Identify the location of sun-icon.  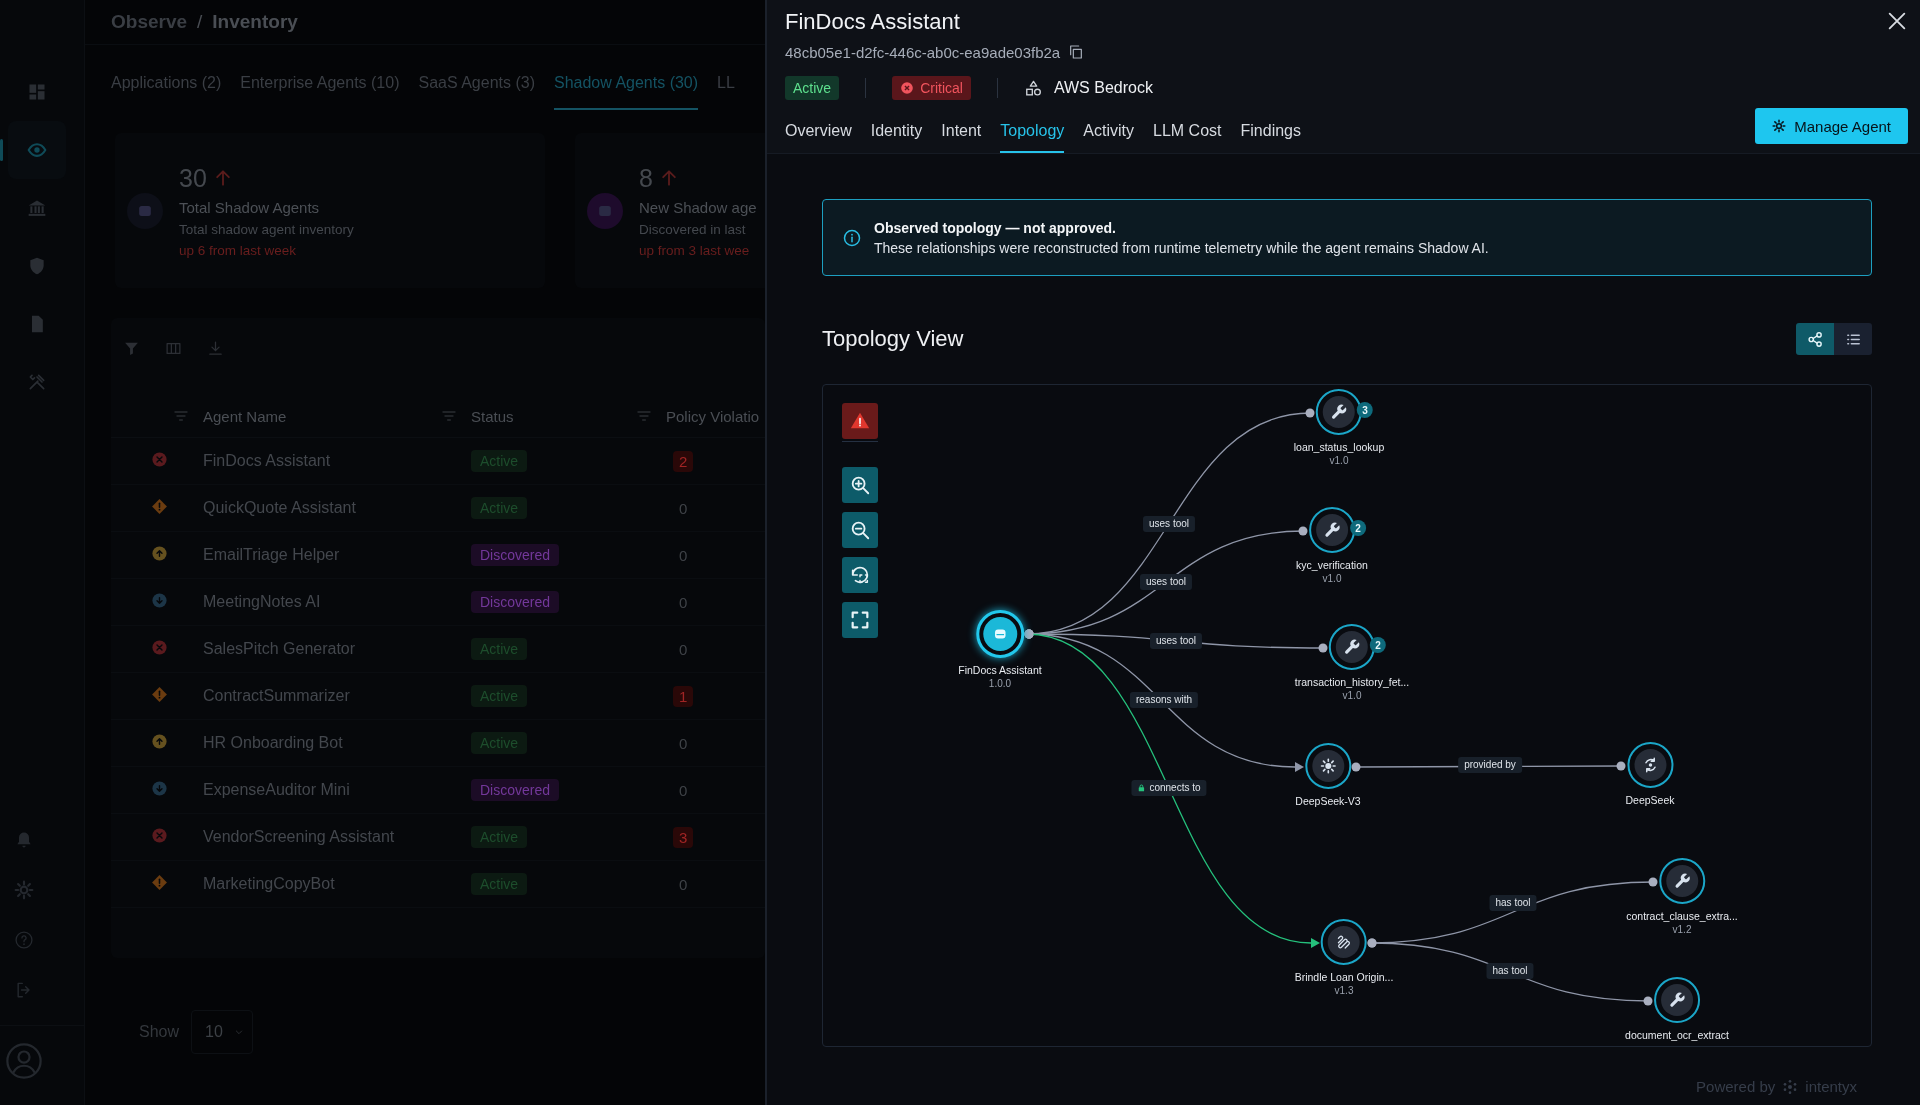
(1328, 766).